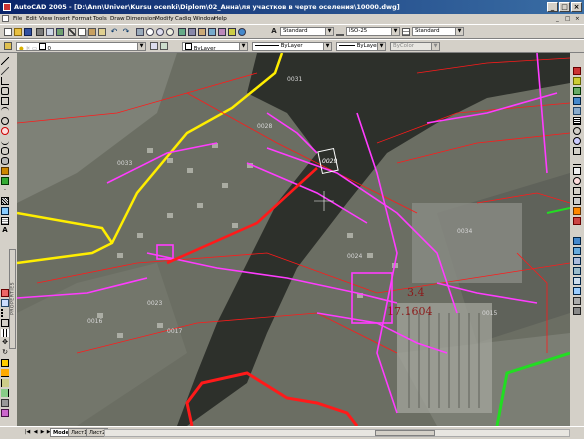 This screenshot has height=439, width=584. What do you see at coordinates (5, 18) in the screenshot?
I see `document-icon` at bounding box center [5, 18].